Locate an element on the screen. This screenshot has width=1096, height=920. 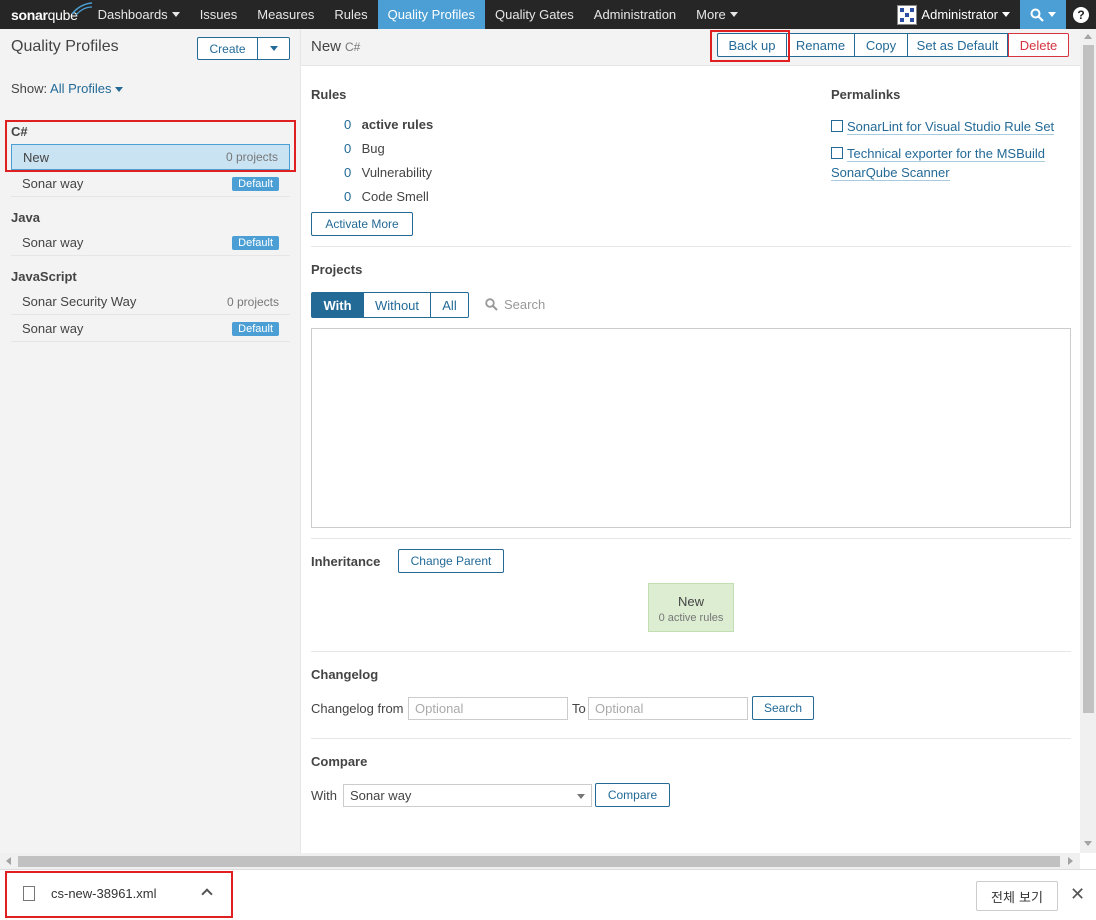
create-button-group: Create is located at coordinates (243, 48).